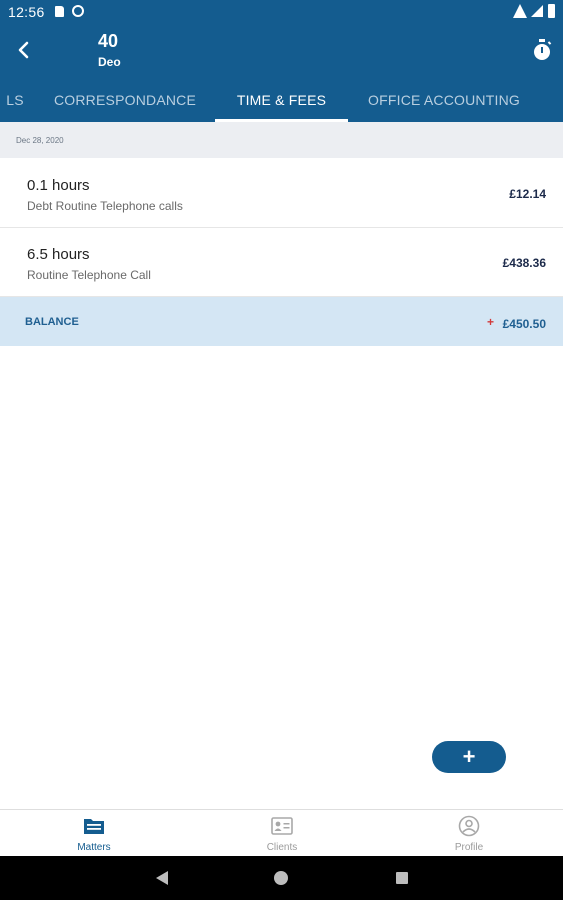 The image size is (563, 900). What do you see at coordinates (281, 12) in the screenshot?
I see `status-bar: 12:56` at bounding box center [281, 12].